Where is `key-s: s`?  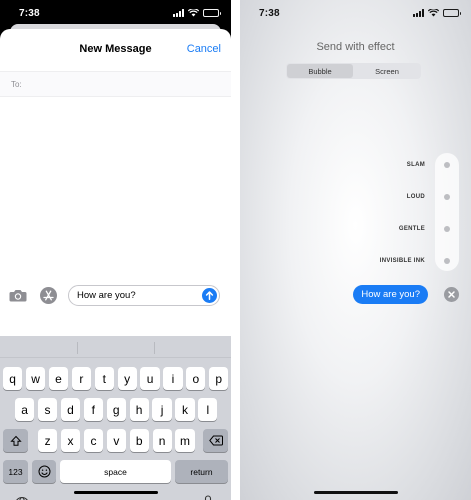
key-s: s is located at coordinates (47, 409).